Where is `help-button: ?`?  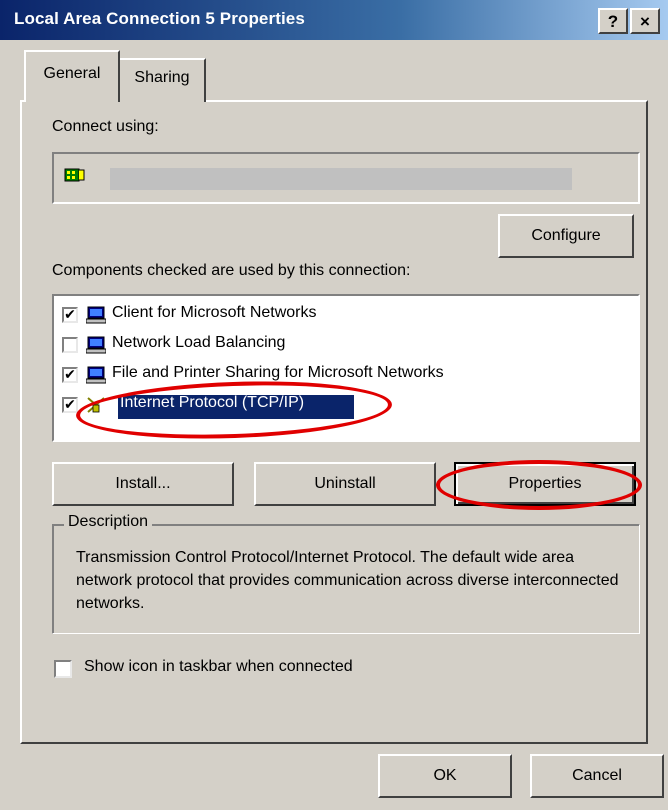
help-button: ? is located at coordinates (613, 21).